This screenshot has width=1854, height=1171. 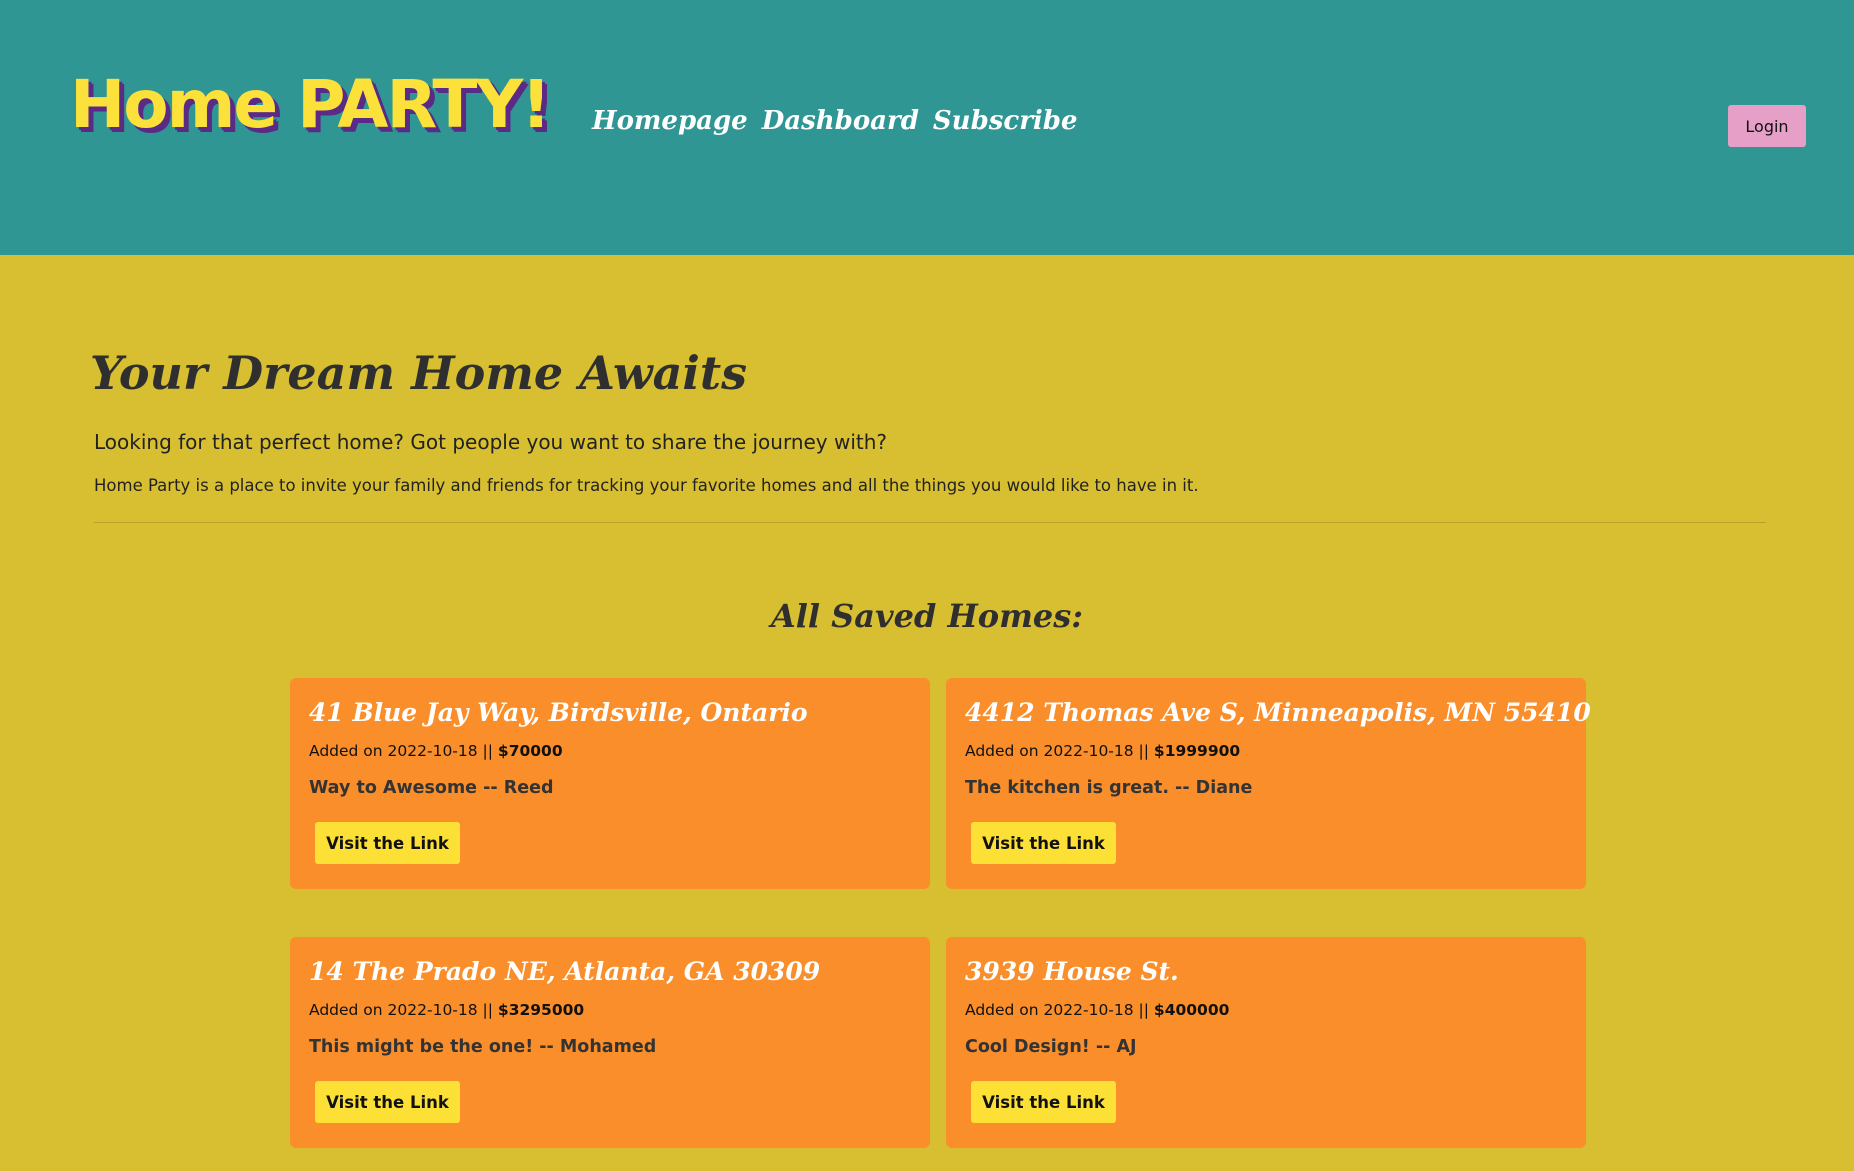 I want to click on main-nav: Homepage Dashboard Subscribe, so click(x=835, y=121).